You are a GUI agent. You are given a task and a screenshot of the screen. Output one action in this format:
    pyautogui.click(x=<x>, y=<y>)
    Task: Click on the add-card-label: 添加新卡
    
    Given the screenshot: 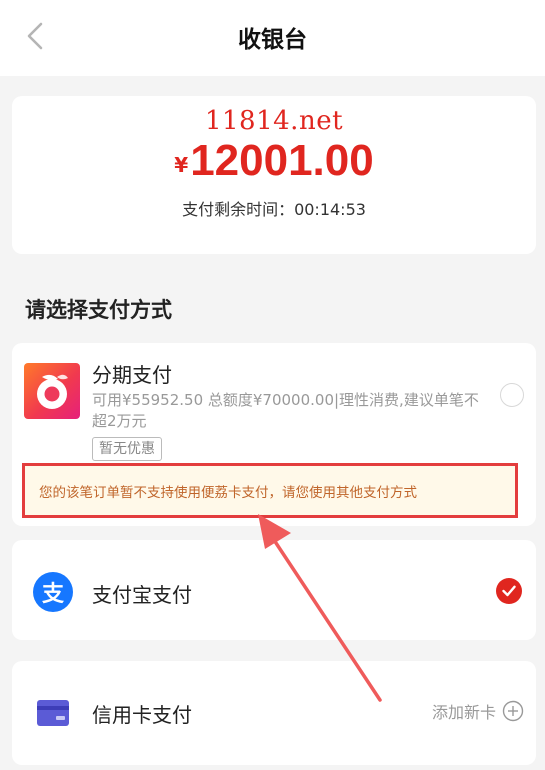 What is the action you would take?
    pyautogui.click(x=463, y=712)
    